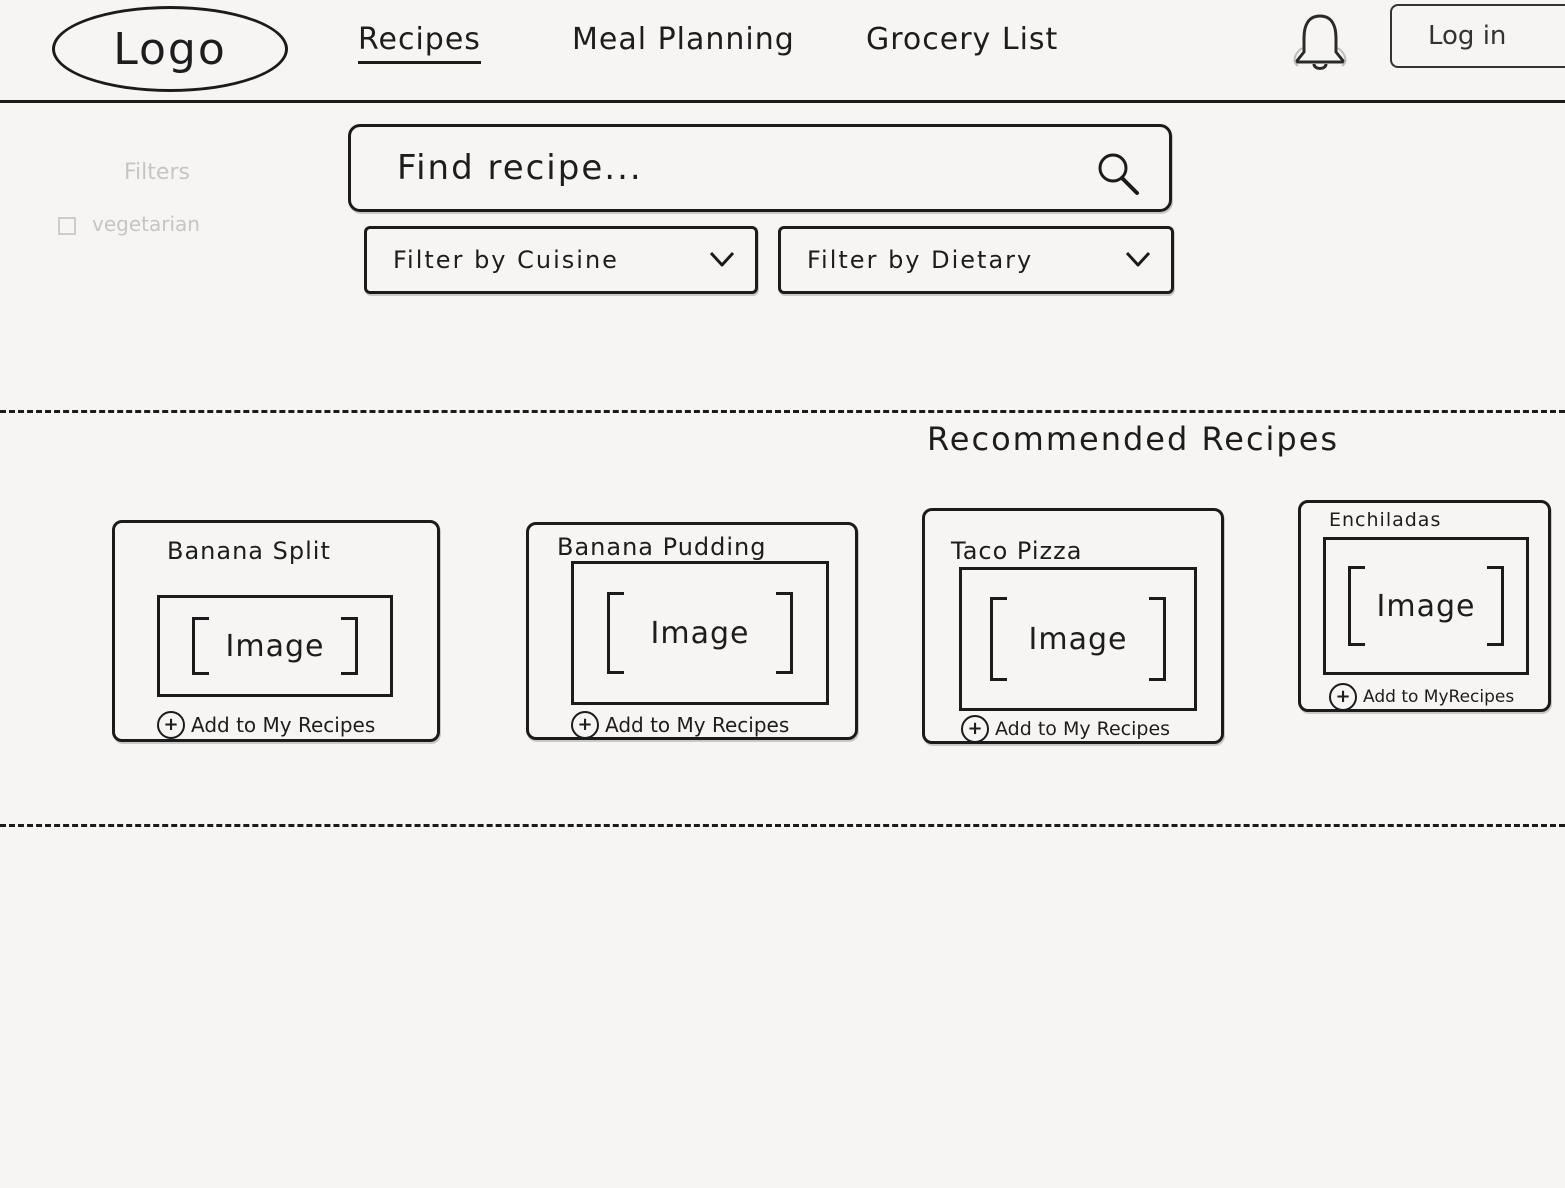 Image resolution: width=1565 pixels, height=1188 pixels. I want to click on recommended-recipes-heading: Recommended Recipes, so click(672, 439).